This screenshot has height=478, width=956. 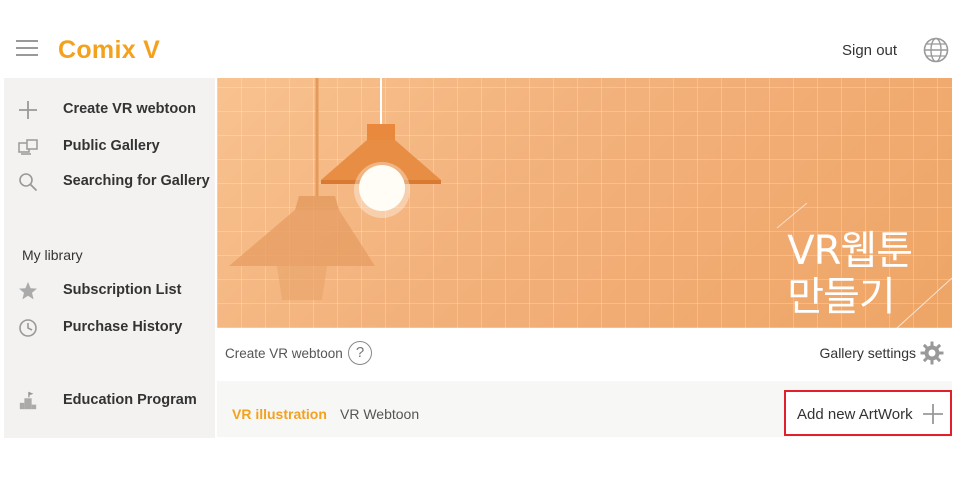 What do you see at coordinates (932, 353) in the screenshot?
I see `gear-icon` at bounding box center [932, 353].